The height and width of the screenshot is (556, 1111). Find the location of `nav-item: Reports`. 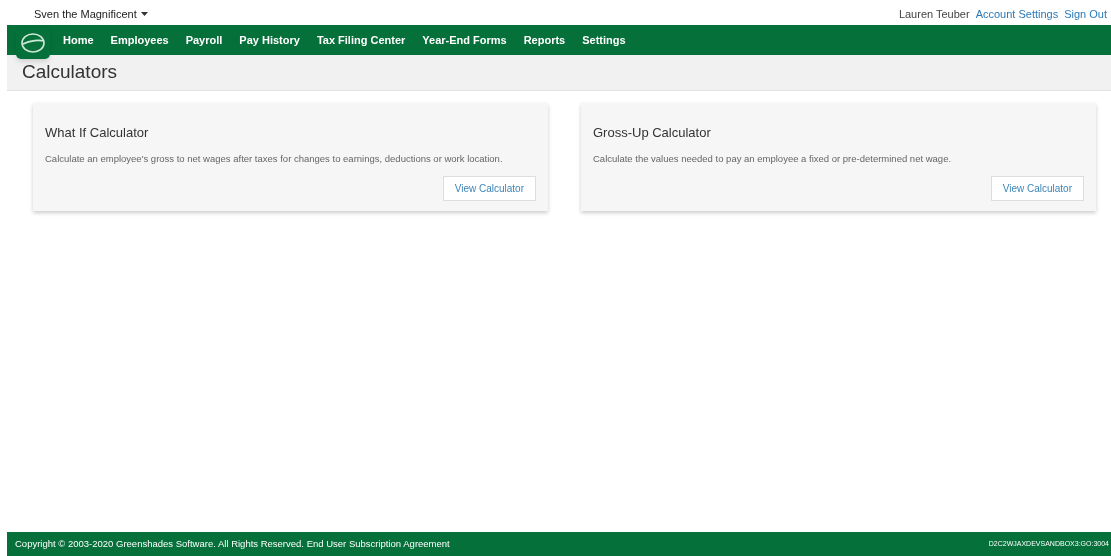

nav-item: Reports is located at coordinates (544, 40).